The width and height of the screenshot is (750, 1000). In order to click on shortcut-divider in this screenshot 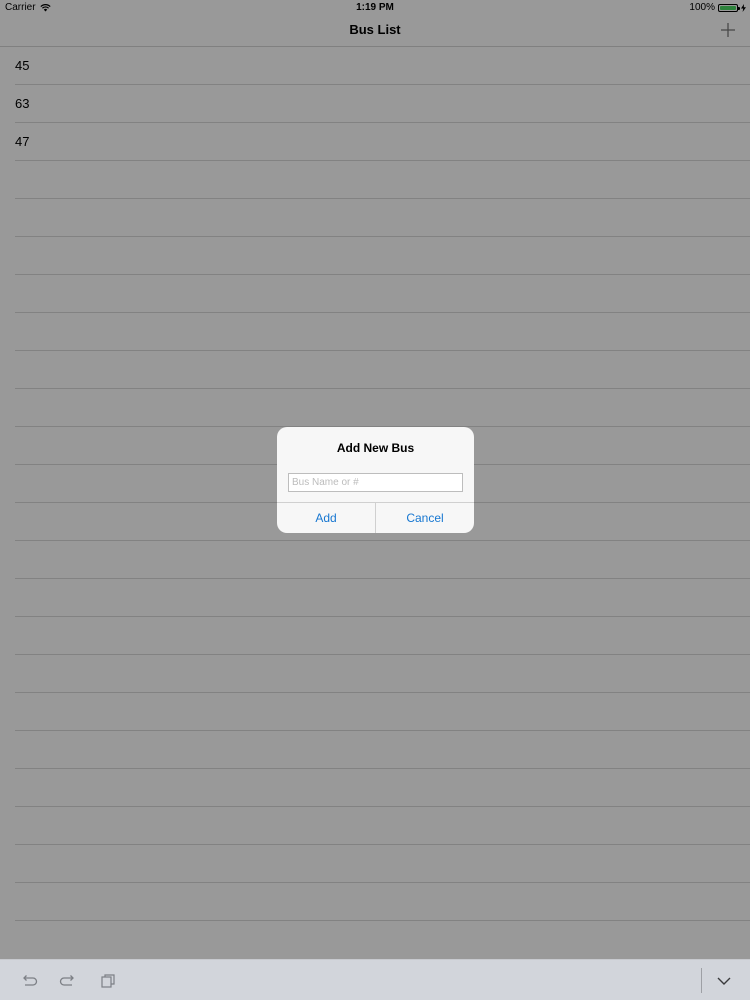, I will do `click(701, 980)`.